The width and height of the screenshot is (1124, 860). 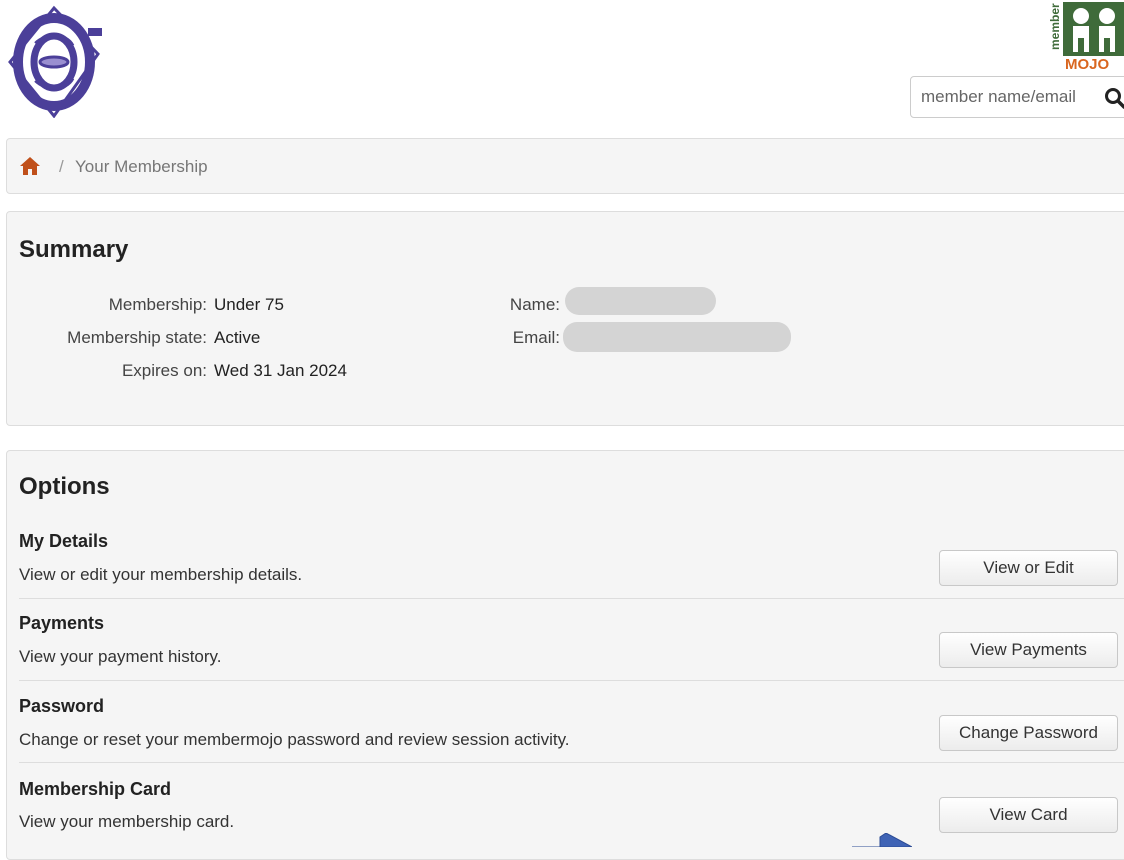 What do you see at coordinates (536, 337) in the screenshot?
I see `email-label: Email:` at bounding box center [536, 337].